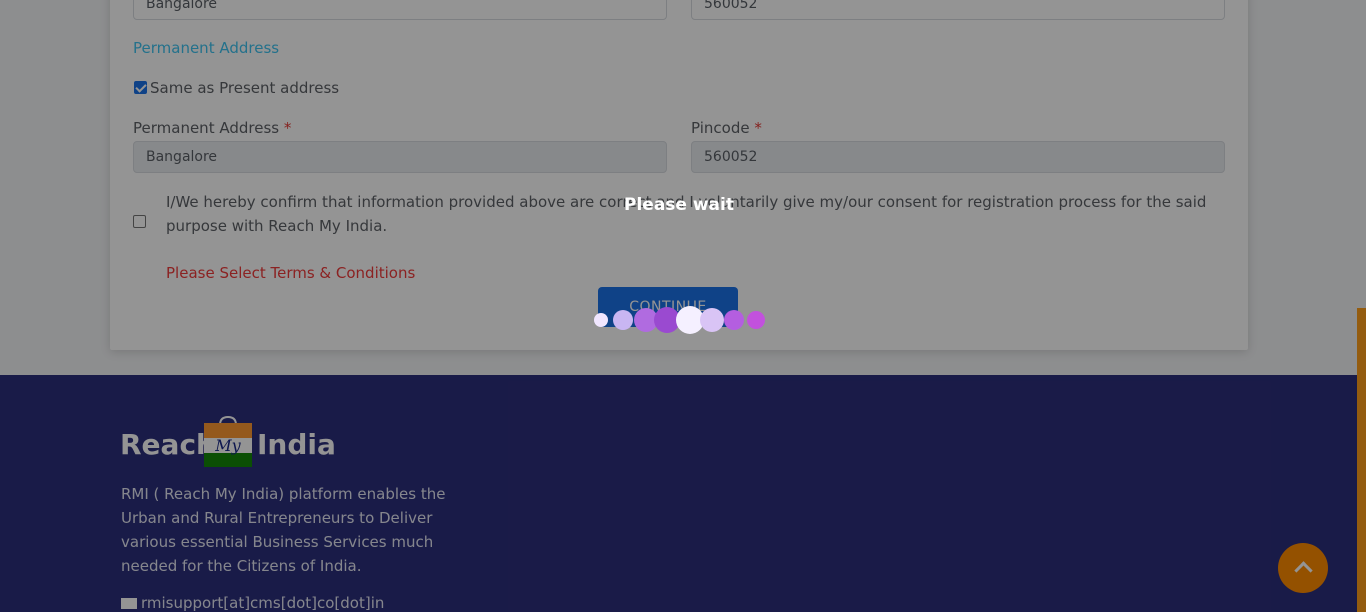 The width and height of the screenshot is (1366, 612). I want to click on loading-message: Please wait, so click(679, 205).